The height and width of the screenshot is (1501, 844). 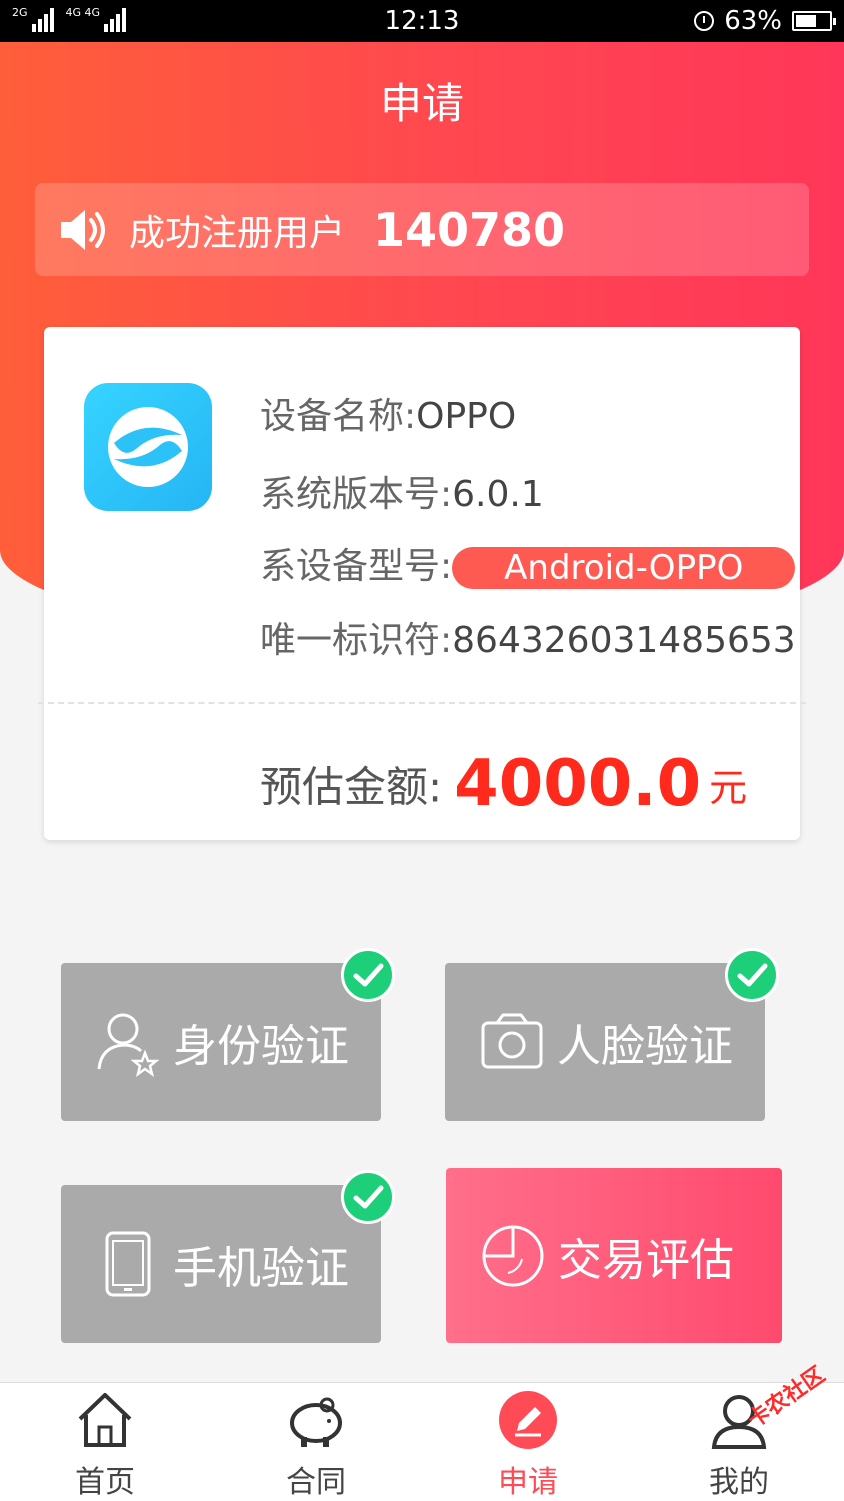 What do you see at coordinates (578, 784) in the screenshot?
I see `amount-value: 4000.0` at bounding box center [578, 784].